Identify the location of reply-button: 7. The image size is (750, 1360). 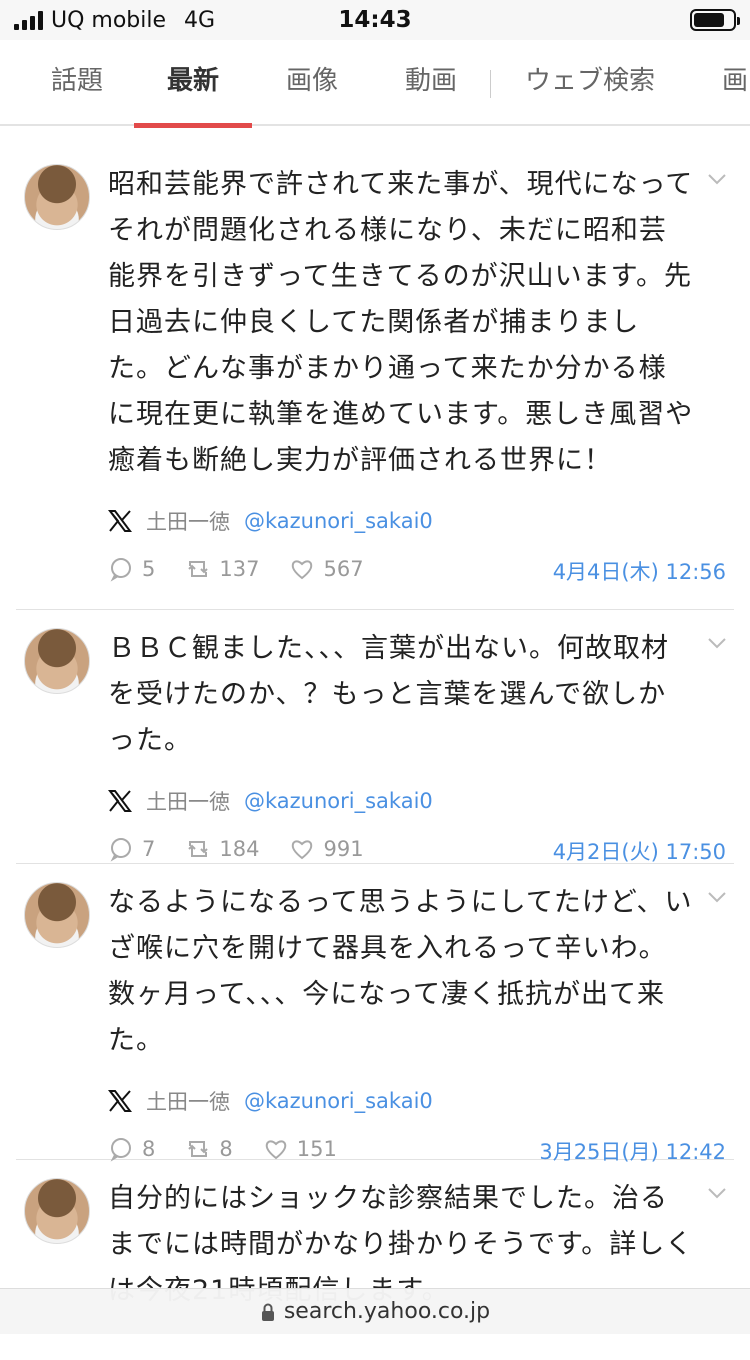
(131, 849).